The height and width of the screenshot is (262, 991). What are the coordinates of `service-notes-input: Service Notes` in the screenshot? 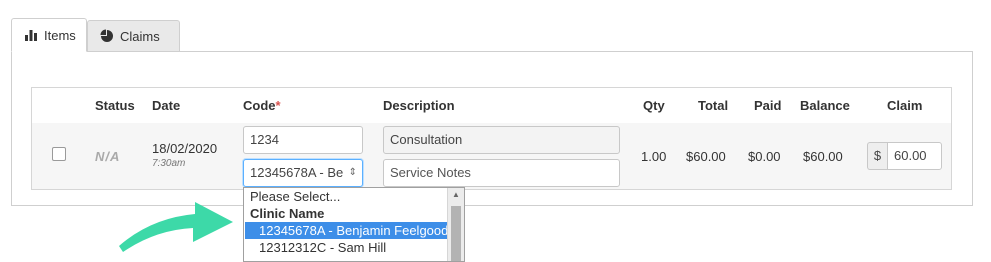 It's located at (501, 173).